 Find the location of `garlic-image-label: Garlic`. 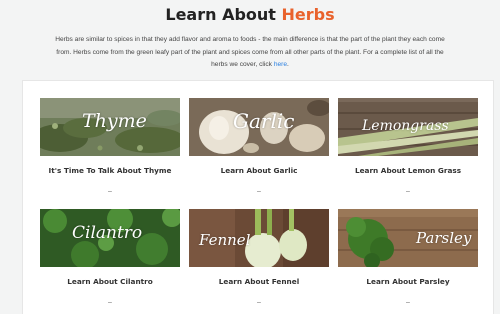

garlic-image-label: Garlic is located at coordinates (264, 121).